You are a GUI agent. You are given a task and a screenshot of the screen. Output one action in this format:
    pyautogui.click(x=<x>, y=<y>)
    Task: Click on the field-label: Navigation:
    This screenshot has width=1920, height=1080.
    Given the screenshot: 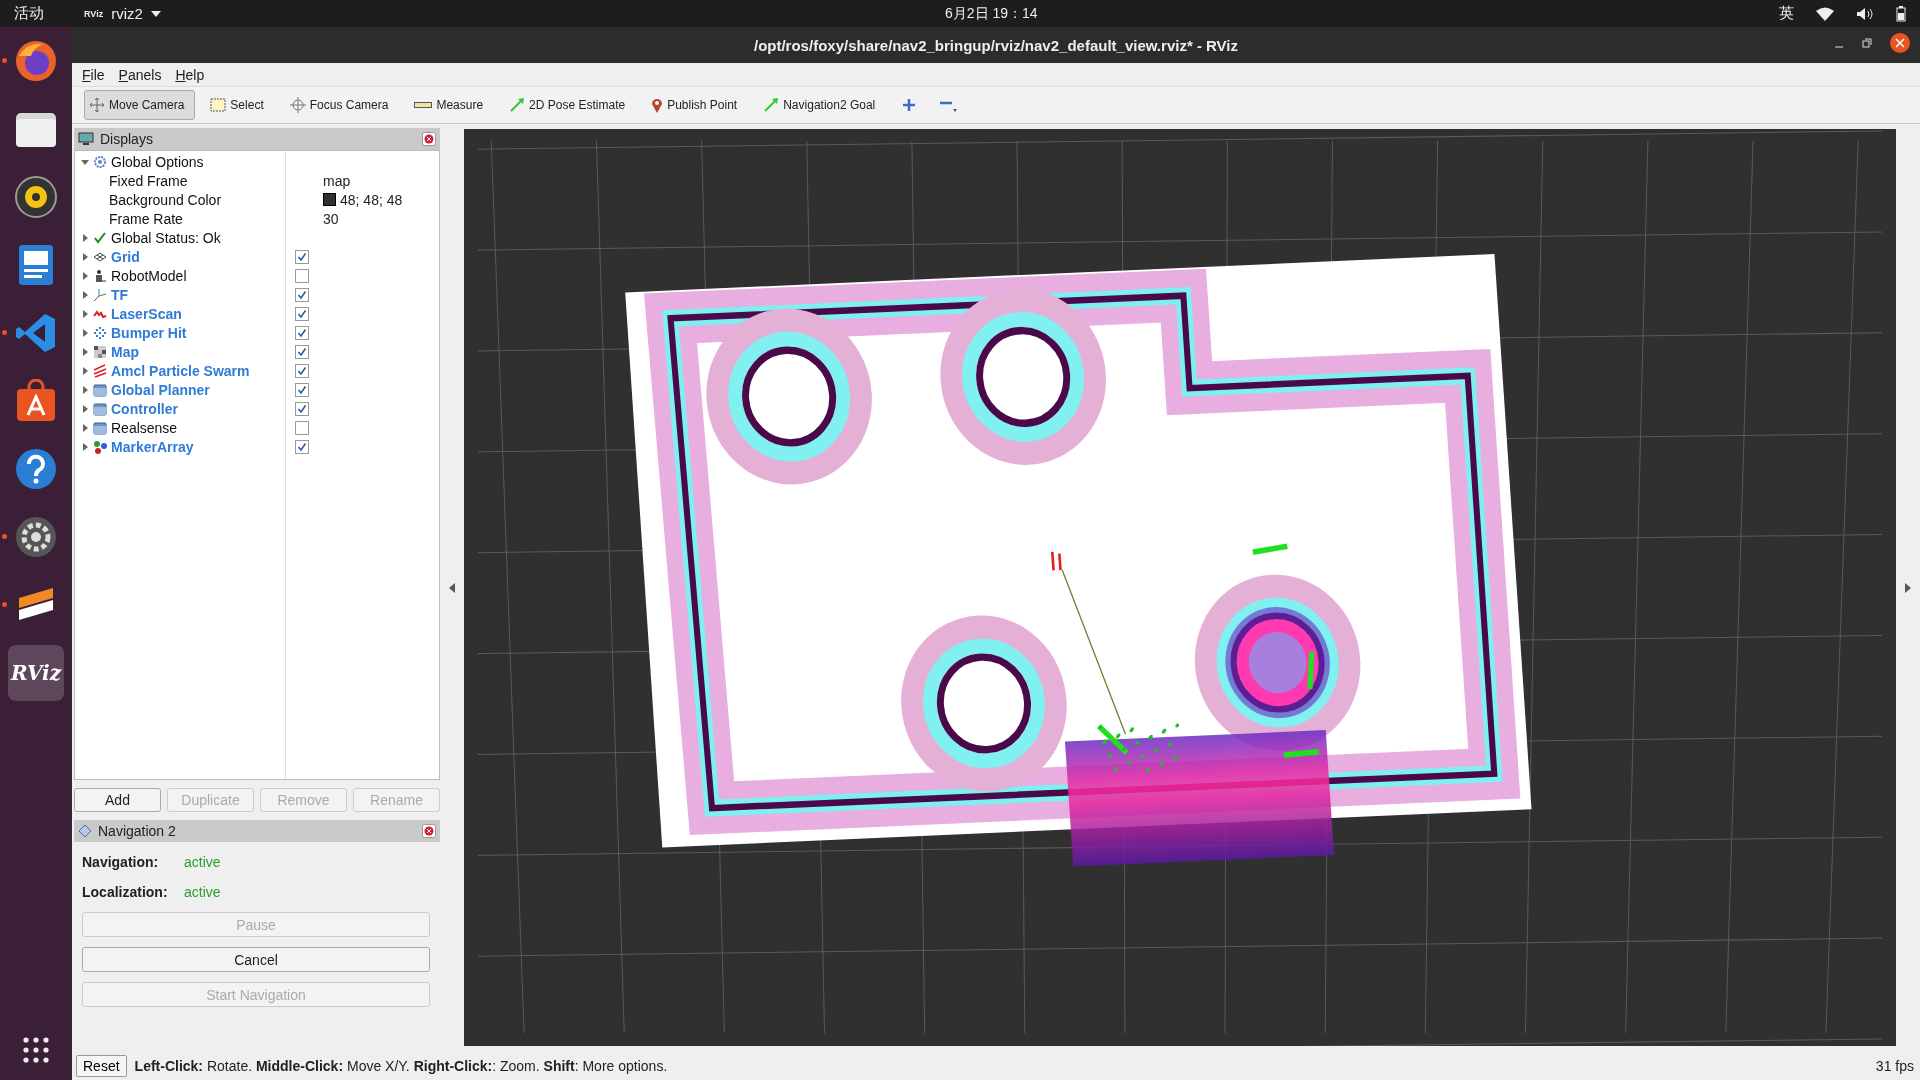 What is the action you would take?
    pyautogui.click(x=121, y=862)
    